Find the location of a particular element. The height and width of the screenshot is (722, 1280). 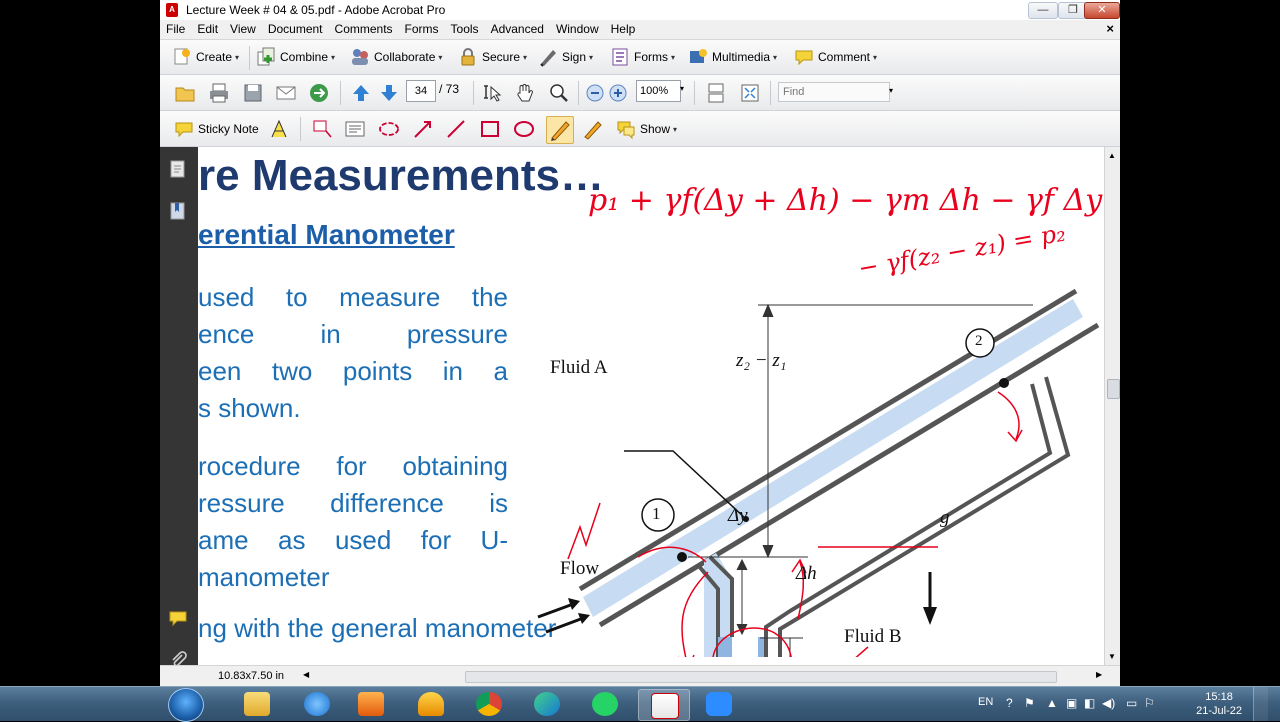

dy-label: Δy is located at coordinates (738, 515).